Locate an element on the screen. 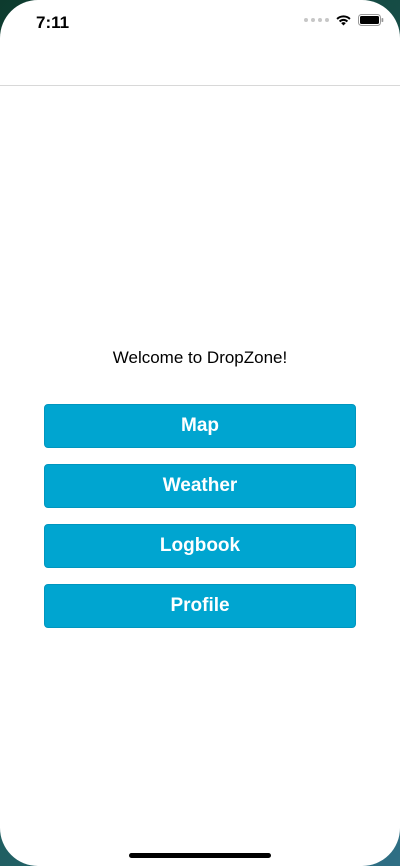 This screenshot has height=866, width=400. signal-icon is located at coordinates (316, 20).